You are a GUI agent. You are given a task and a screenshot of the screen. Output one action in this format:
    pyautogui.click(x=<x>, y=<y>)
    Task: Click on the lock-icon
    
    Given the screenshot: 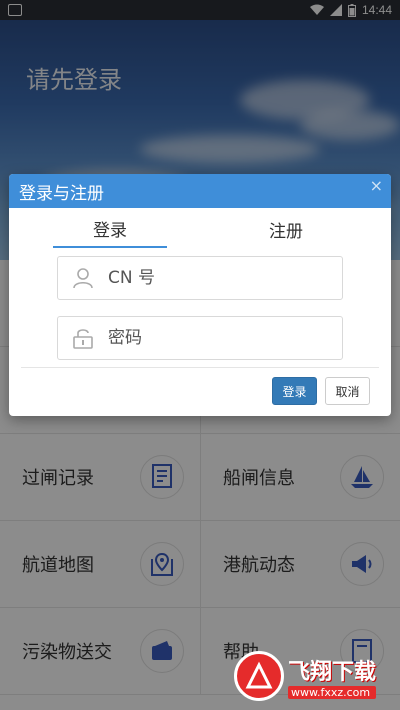 What is the action you would take?
    pyautogui.click(x=83, y=338)
    